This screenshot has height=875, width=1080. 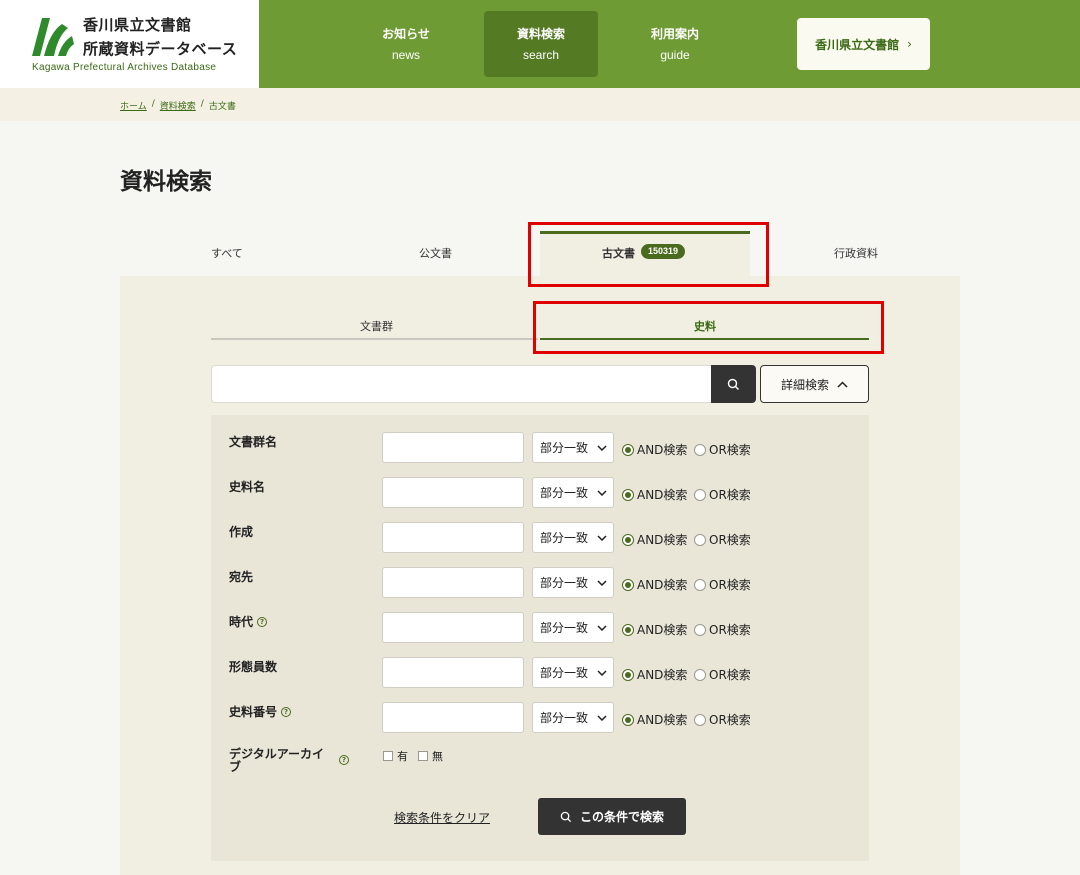 I want to click on digital-archive-no-checkbox: 無, so click(x=430, y=756).